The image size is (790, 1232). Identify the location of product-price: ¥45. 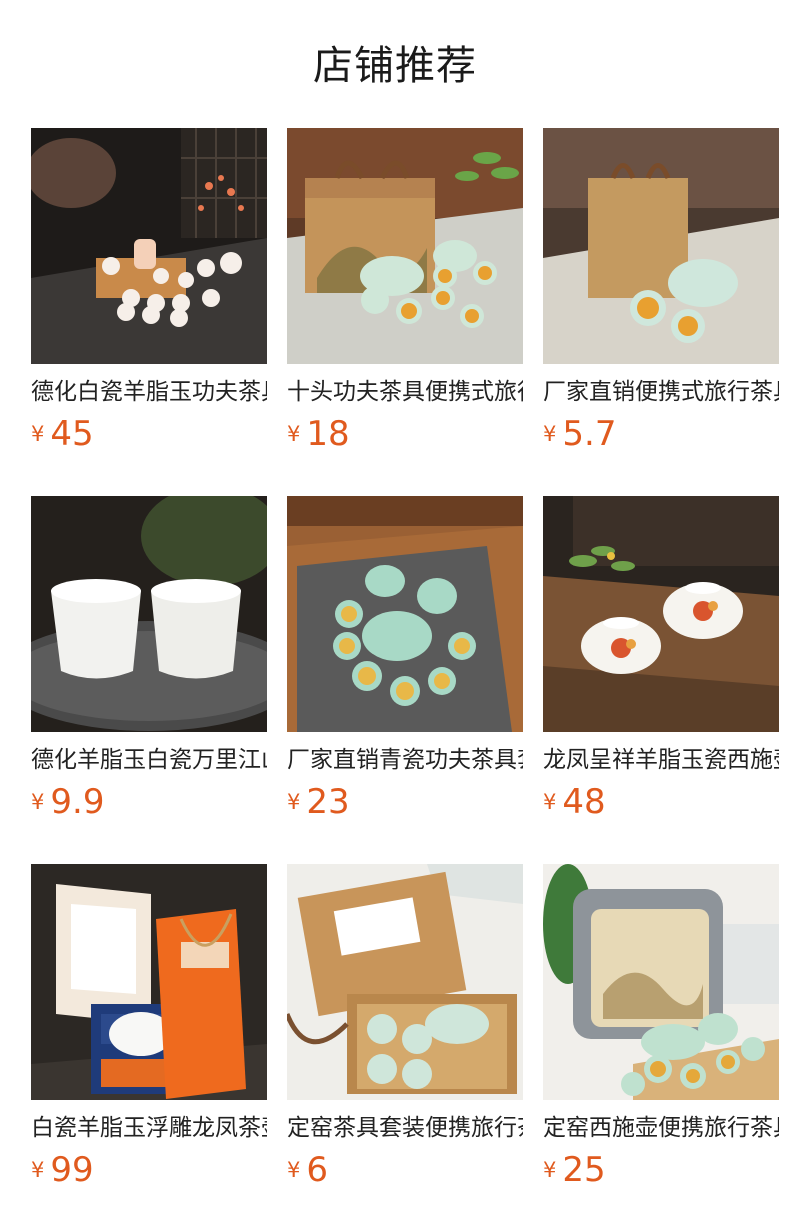
(62, 436).